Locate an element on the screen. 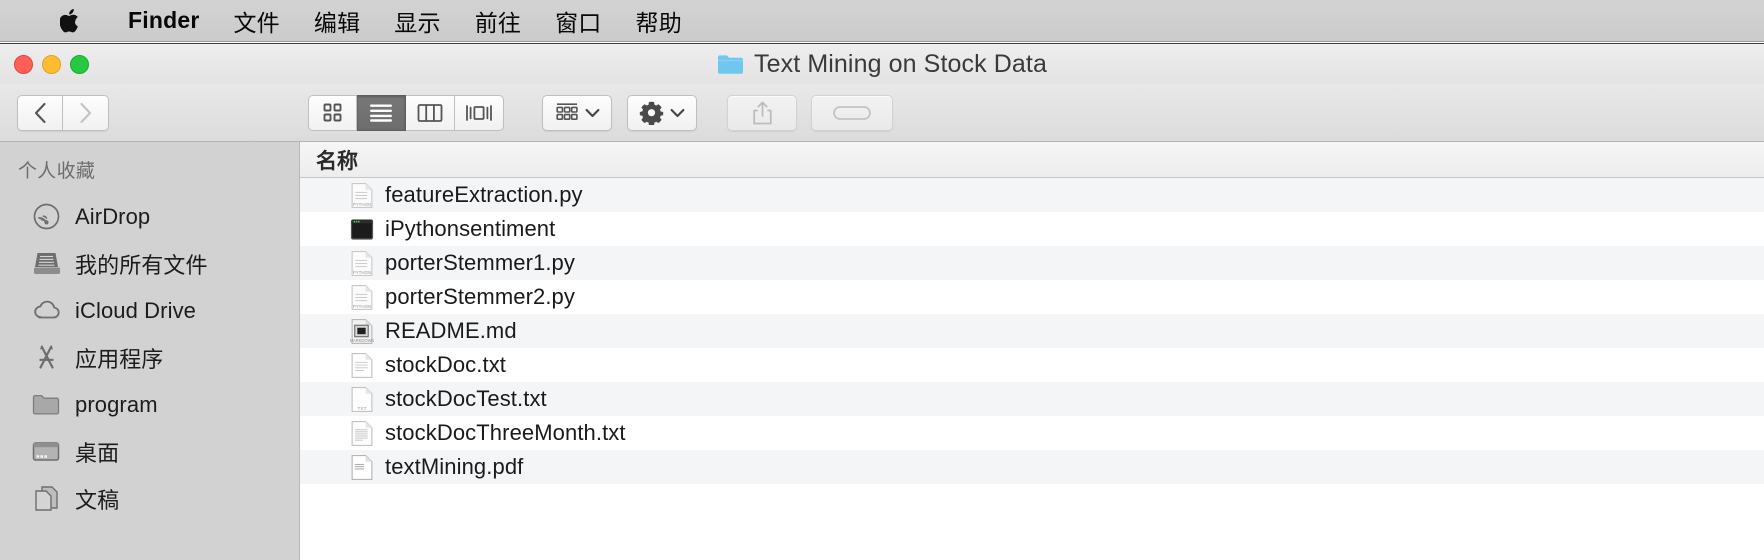 The width and height of the screenshot is (1764, 560). coverflow-view-button is located at coordinates (479, 112).